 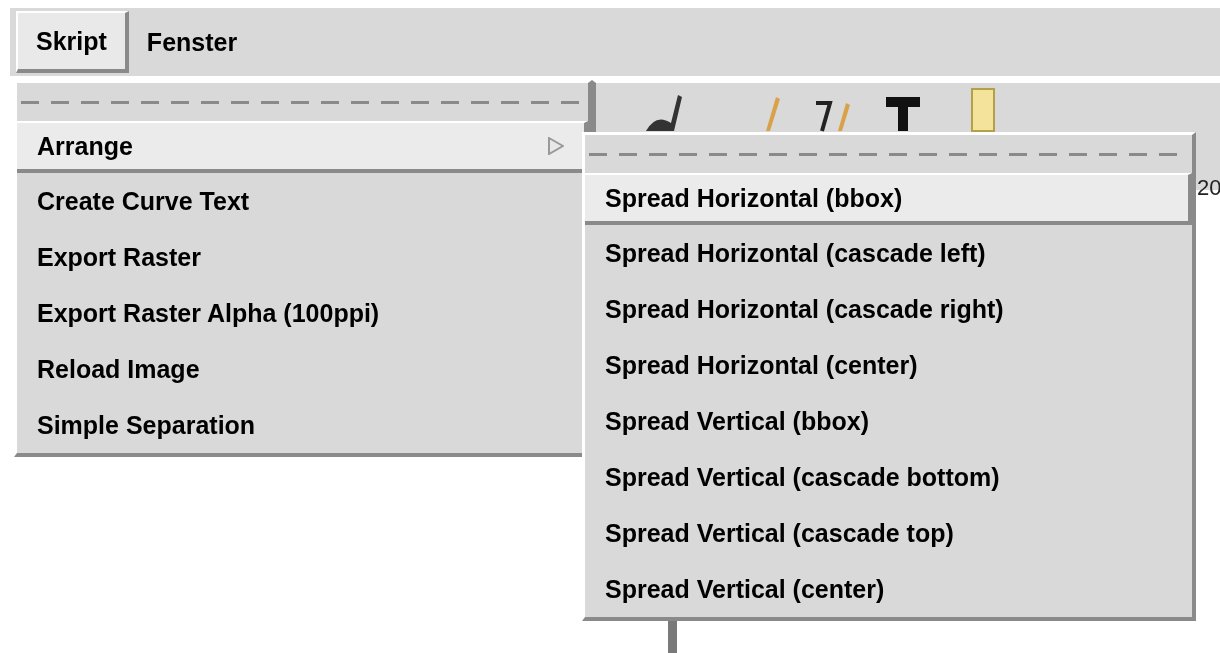 I want to click on menu-title: Skript, so click(x=72, y=42).